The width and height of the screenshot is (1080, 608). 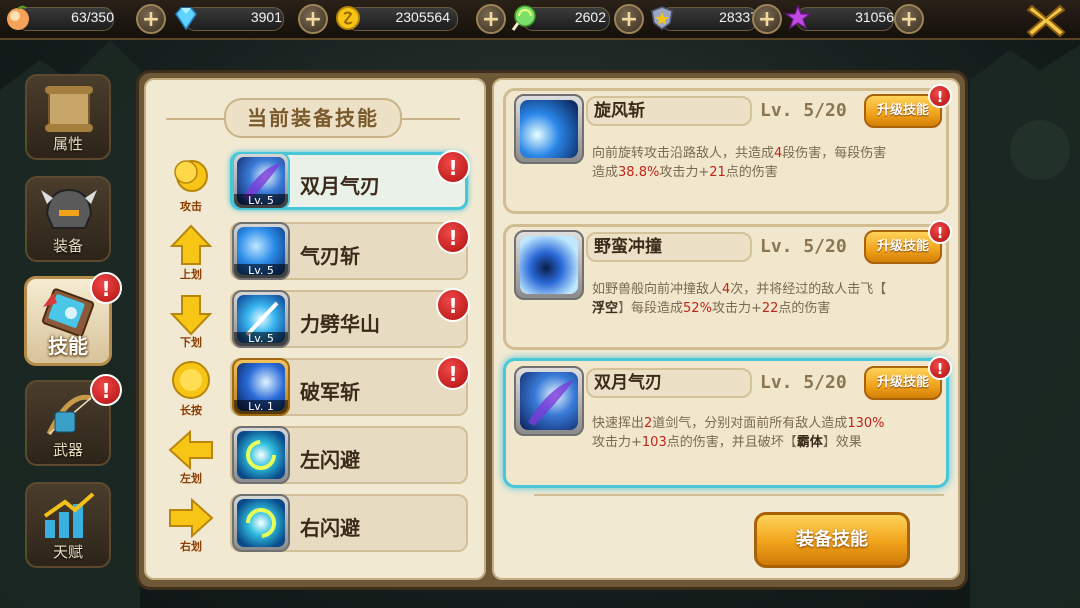 What do you see at coordinates (330, 256) in the screenshot?
I see `equipped-skill-name: 气刃斩` at bounding box center [330, 256].